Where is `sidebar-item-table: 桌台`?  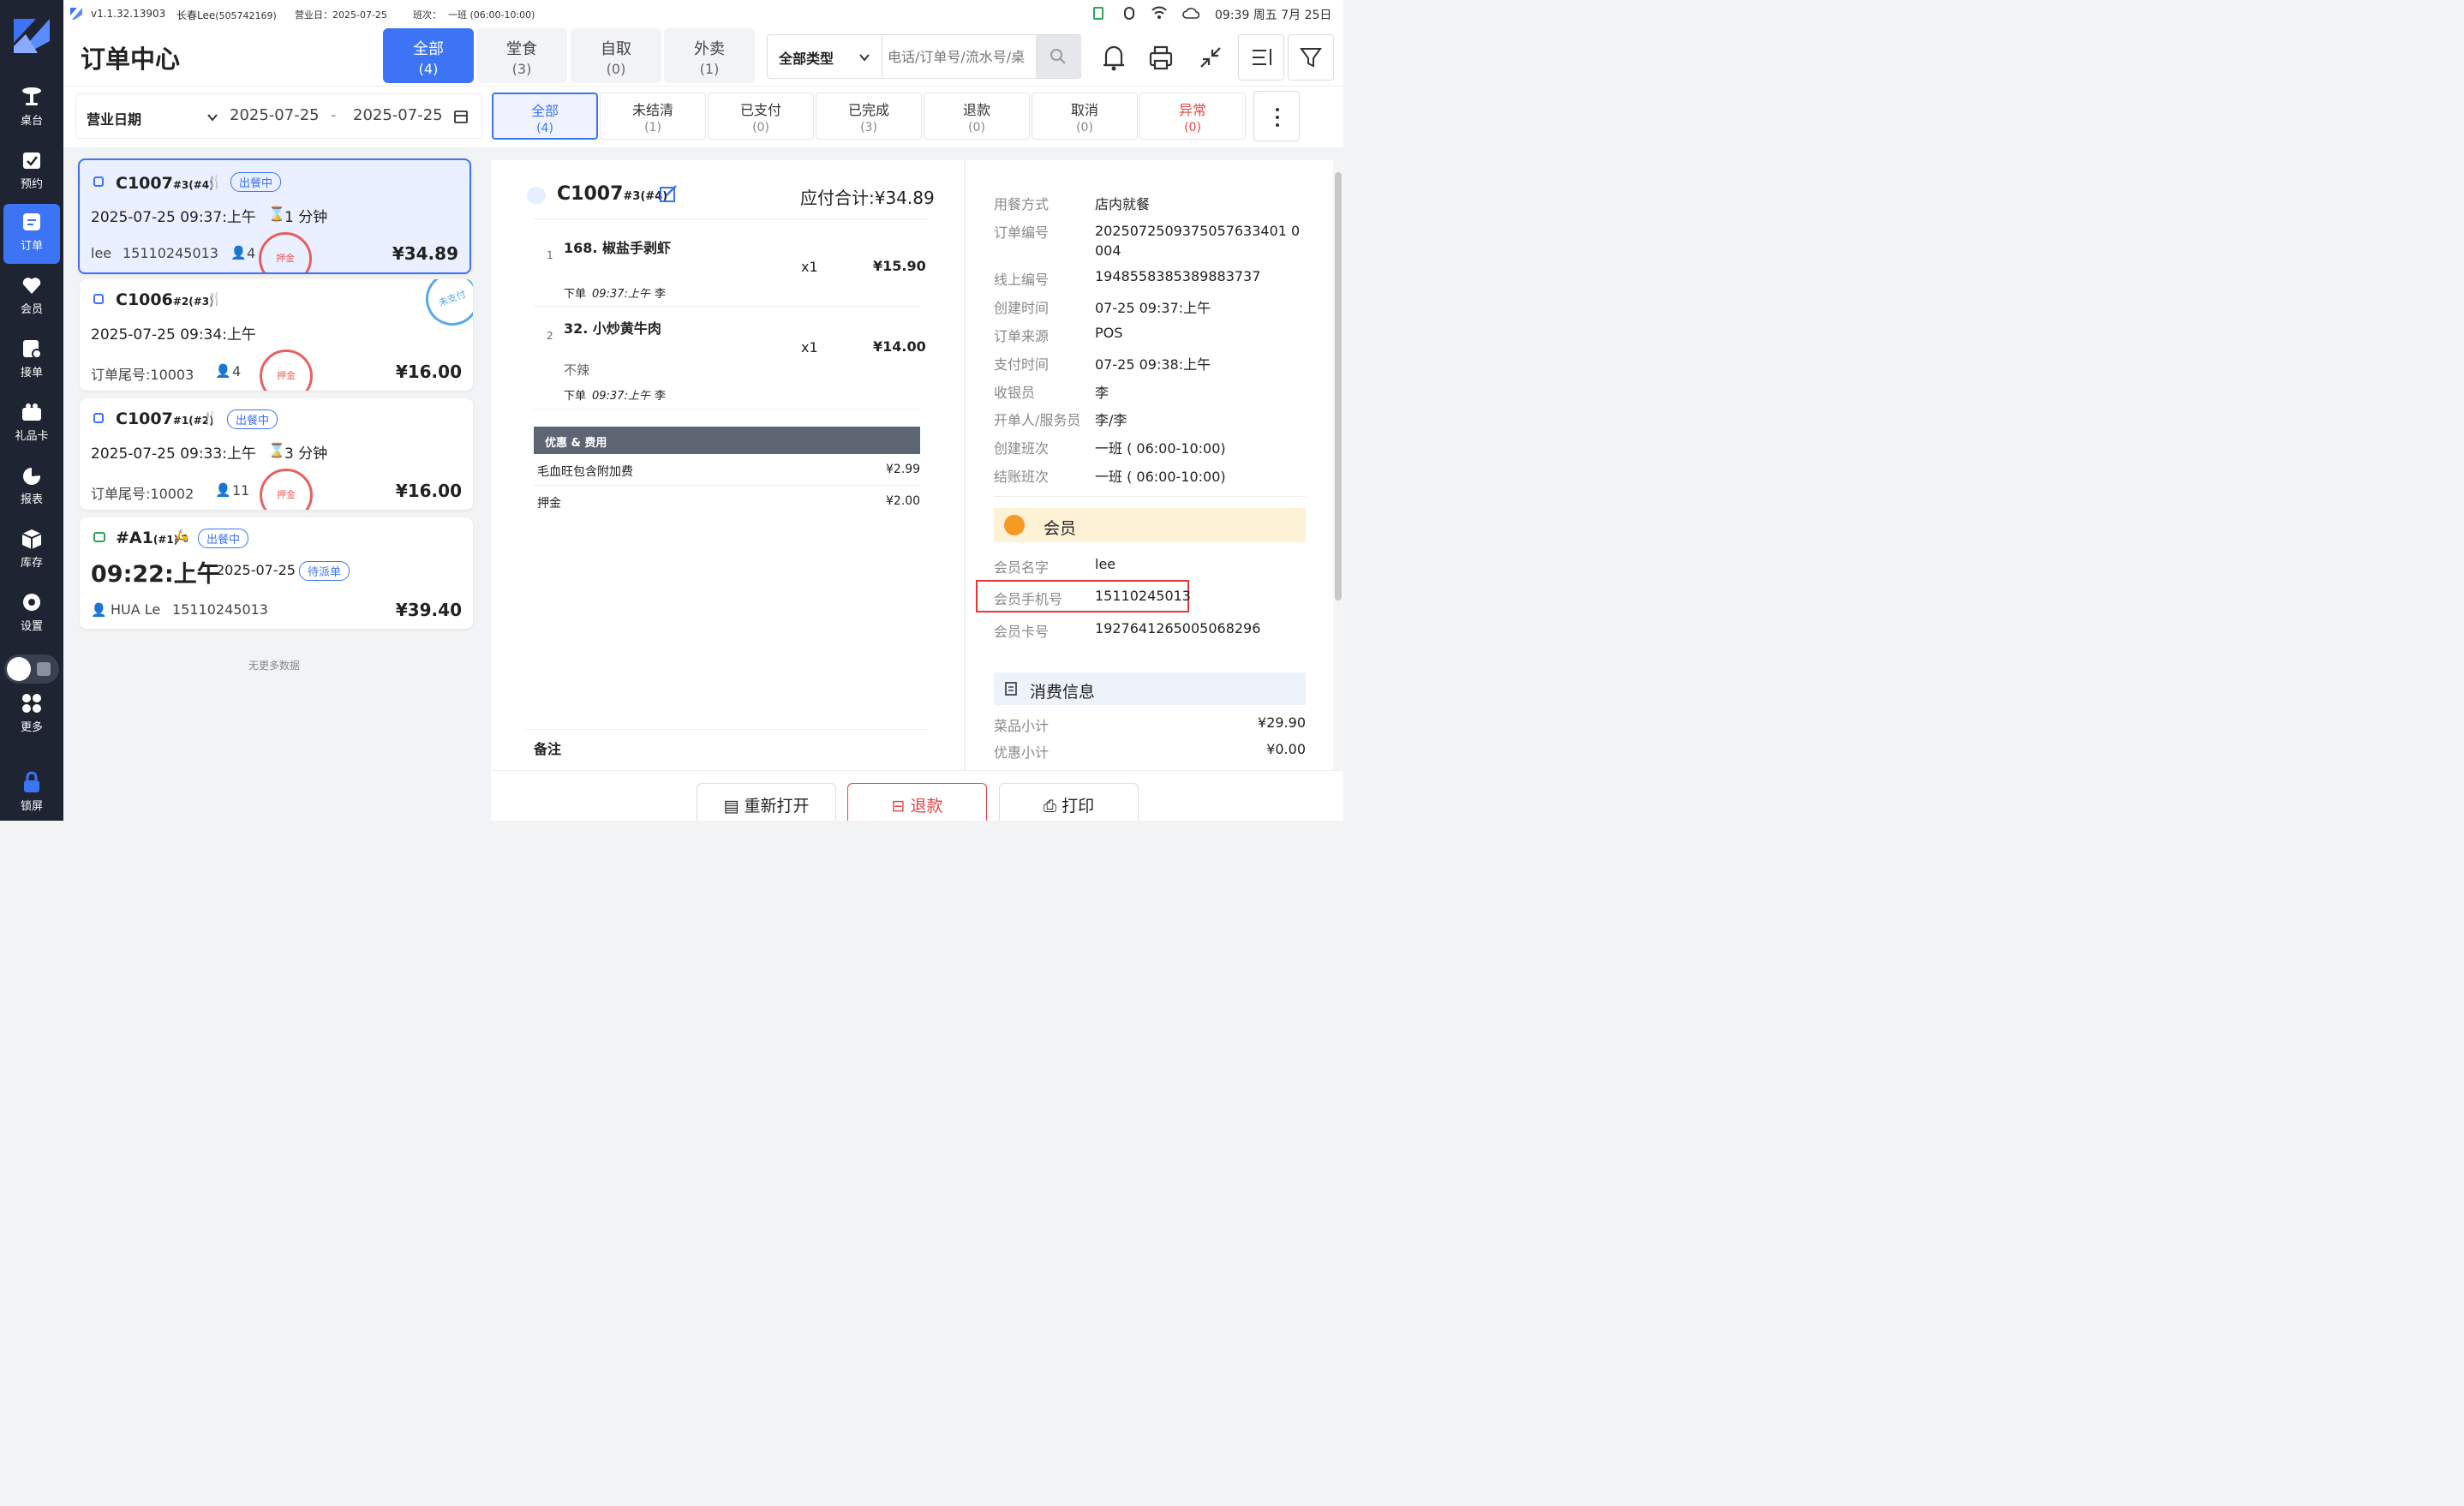 sidebar-item-table: 桌台 is located at coordinates (31, 109).